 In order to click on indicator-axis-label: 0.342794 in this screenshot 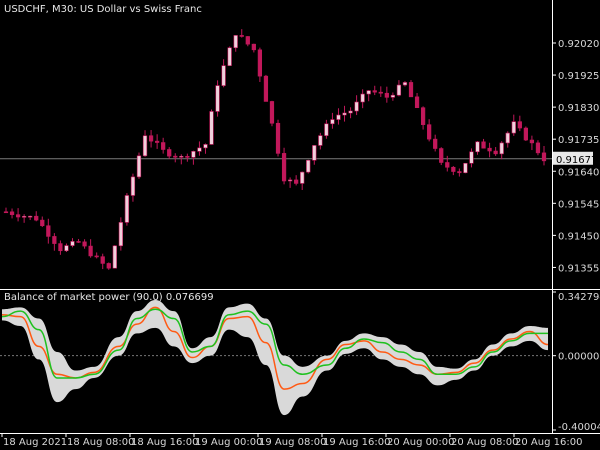, I will do `click(579, 297)`.